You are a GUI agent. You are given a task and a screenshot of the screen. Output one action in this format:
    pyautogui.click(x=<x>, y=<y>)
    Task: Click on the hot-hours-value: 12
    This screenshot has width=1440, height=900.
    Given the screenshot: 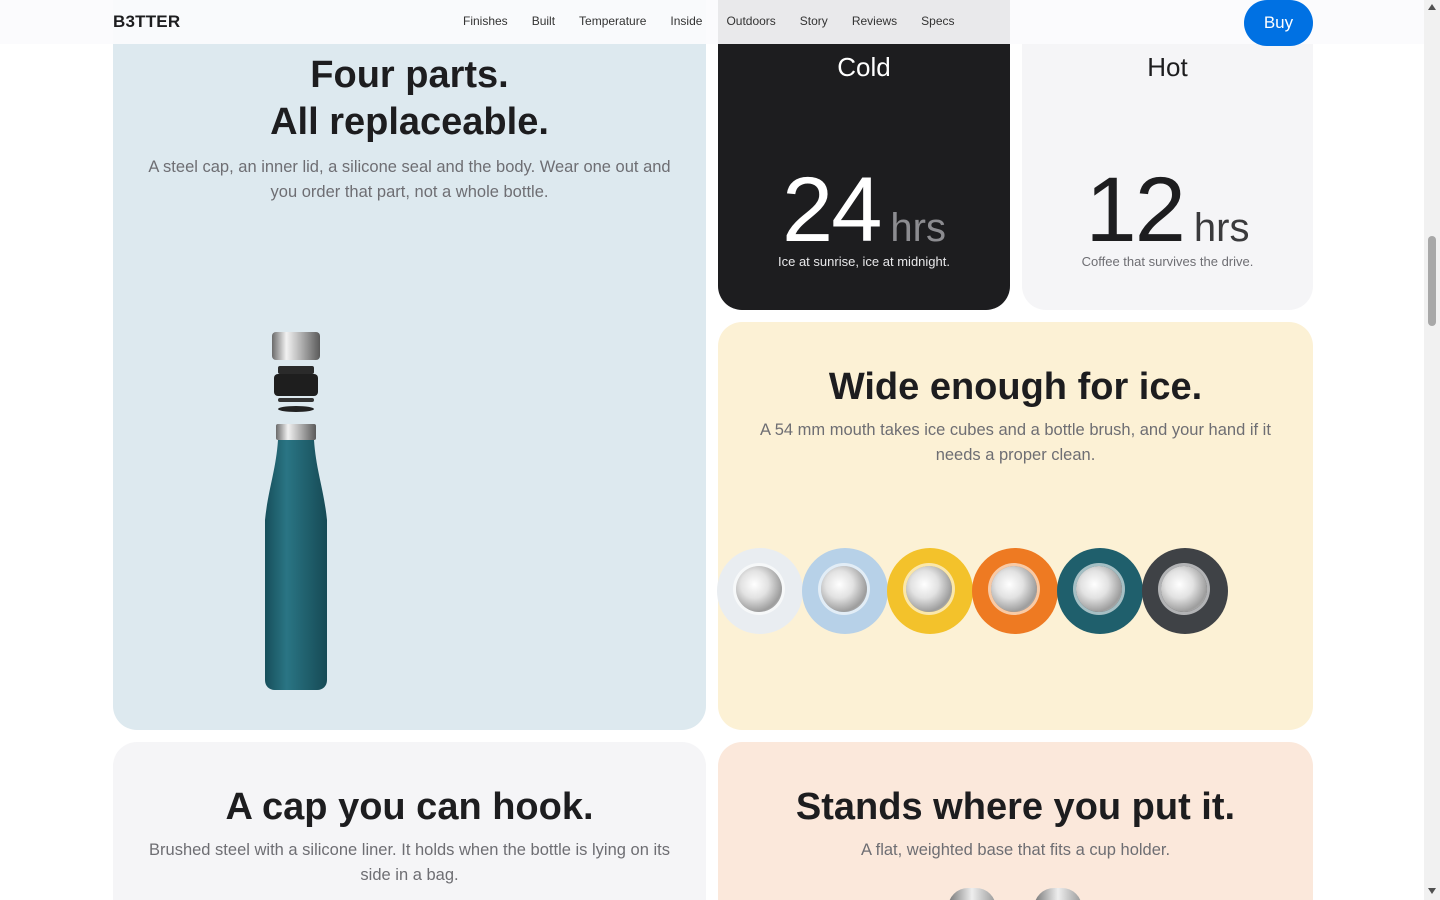 What is the action you would take?
    pyautogui.click(x=1135, y=210)
    